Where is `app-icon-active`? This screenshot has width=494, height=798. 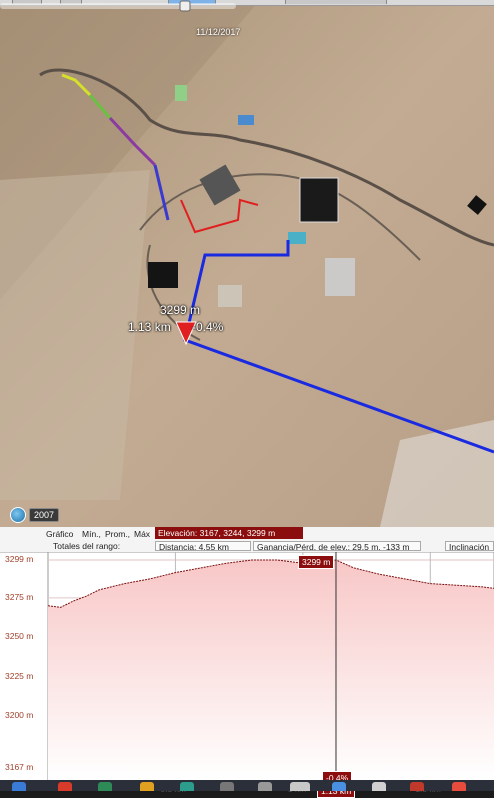 app-icon-active is located at coordinates (300, 786).